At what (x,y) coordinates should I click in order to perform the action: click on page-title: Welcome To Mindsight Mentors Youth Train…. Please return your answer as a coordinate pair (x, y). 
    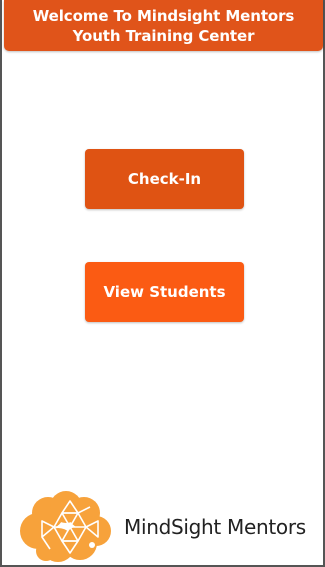
    Looking at the image, I should click on (163, 25).